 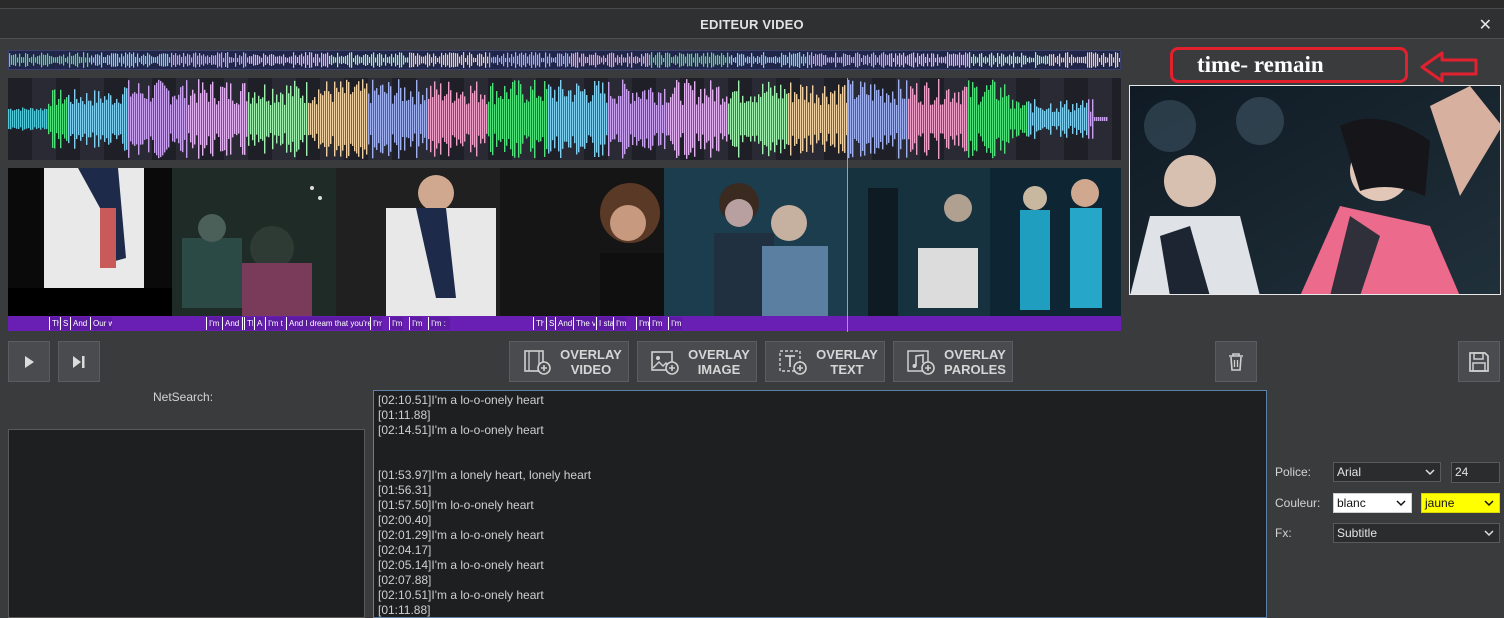 What do you see at coordinates (564, 119) in the screenshot?
I see `audio-waveform` at bounding box center [564, 119].